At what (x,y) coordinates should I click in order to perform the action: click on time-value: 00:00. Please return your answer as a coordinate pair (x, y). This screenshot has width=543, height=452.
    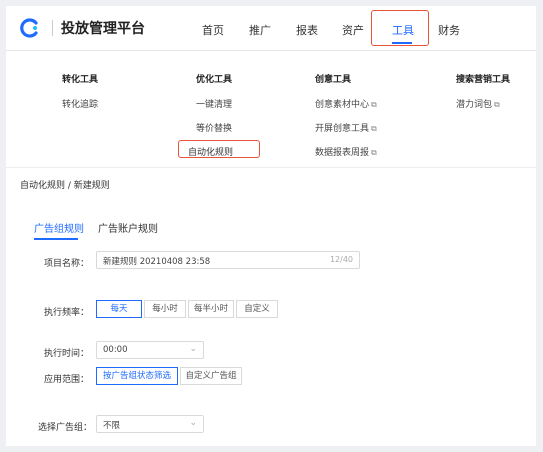
    Looking at the image, I should click on (115, 350).